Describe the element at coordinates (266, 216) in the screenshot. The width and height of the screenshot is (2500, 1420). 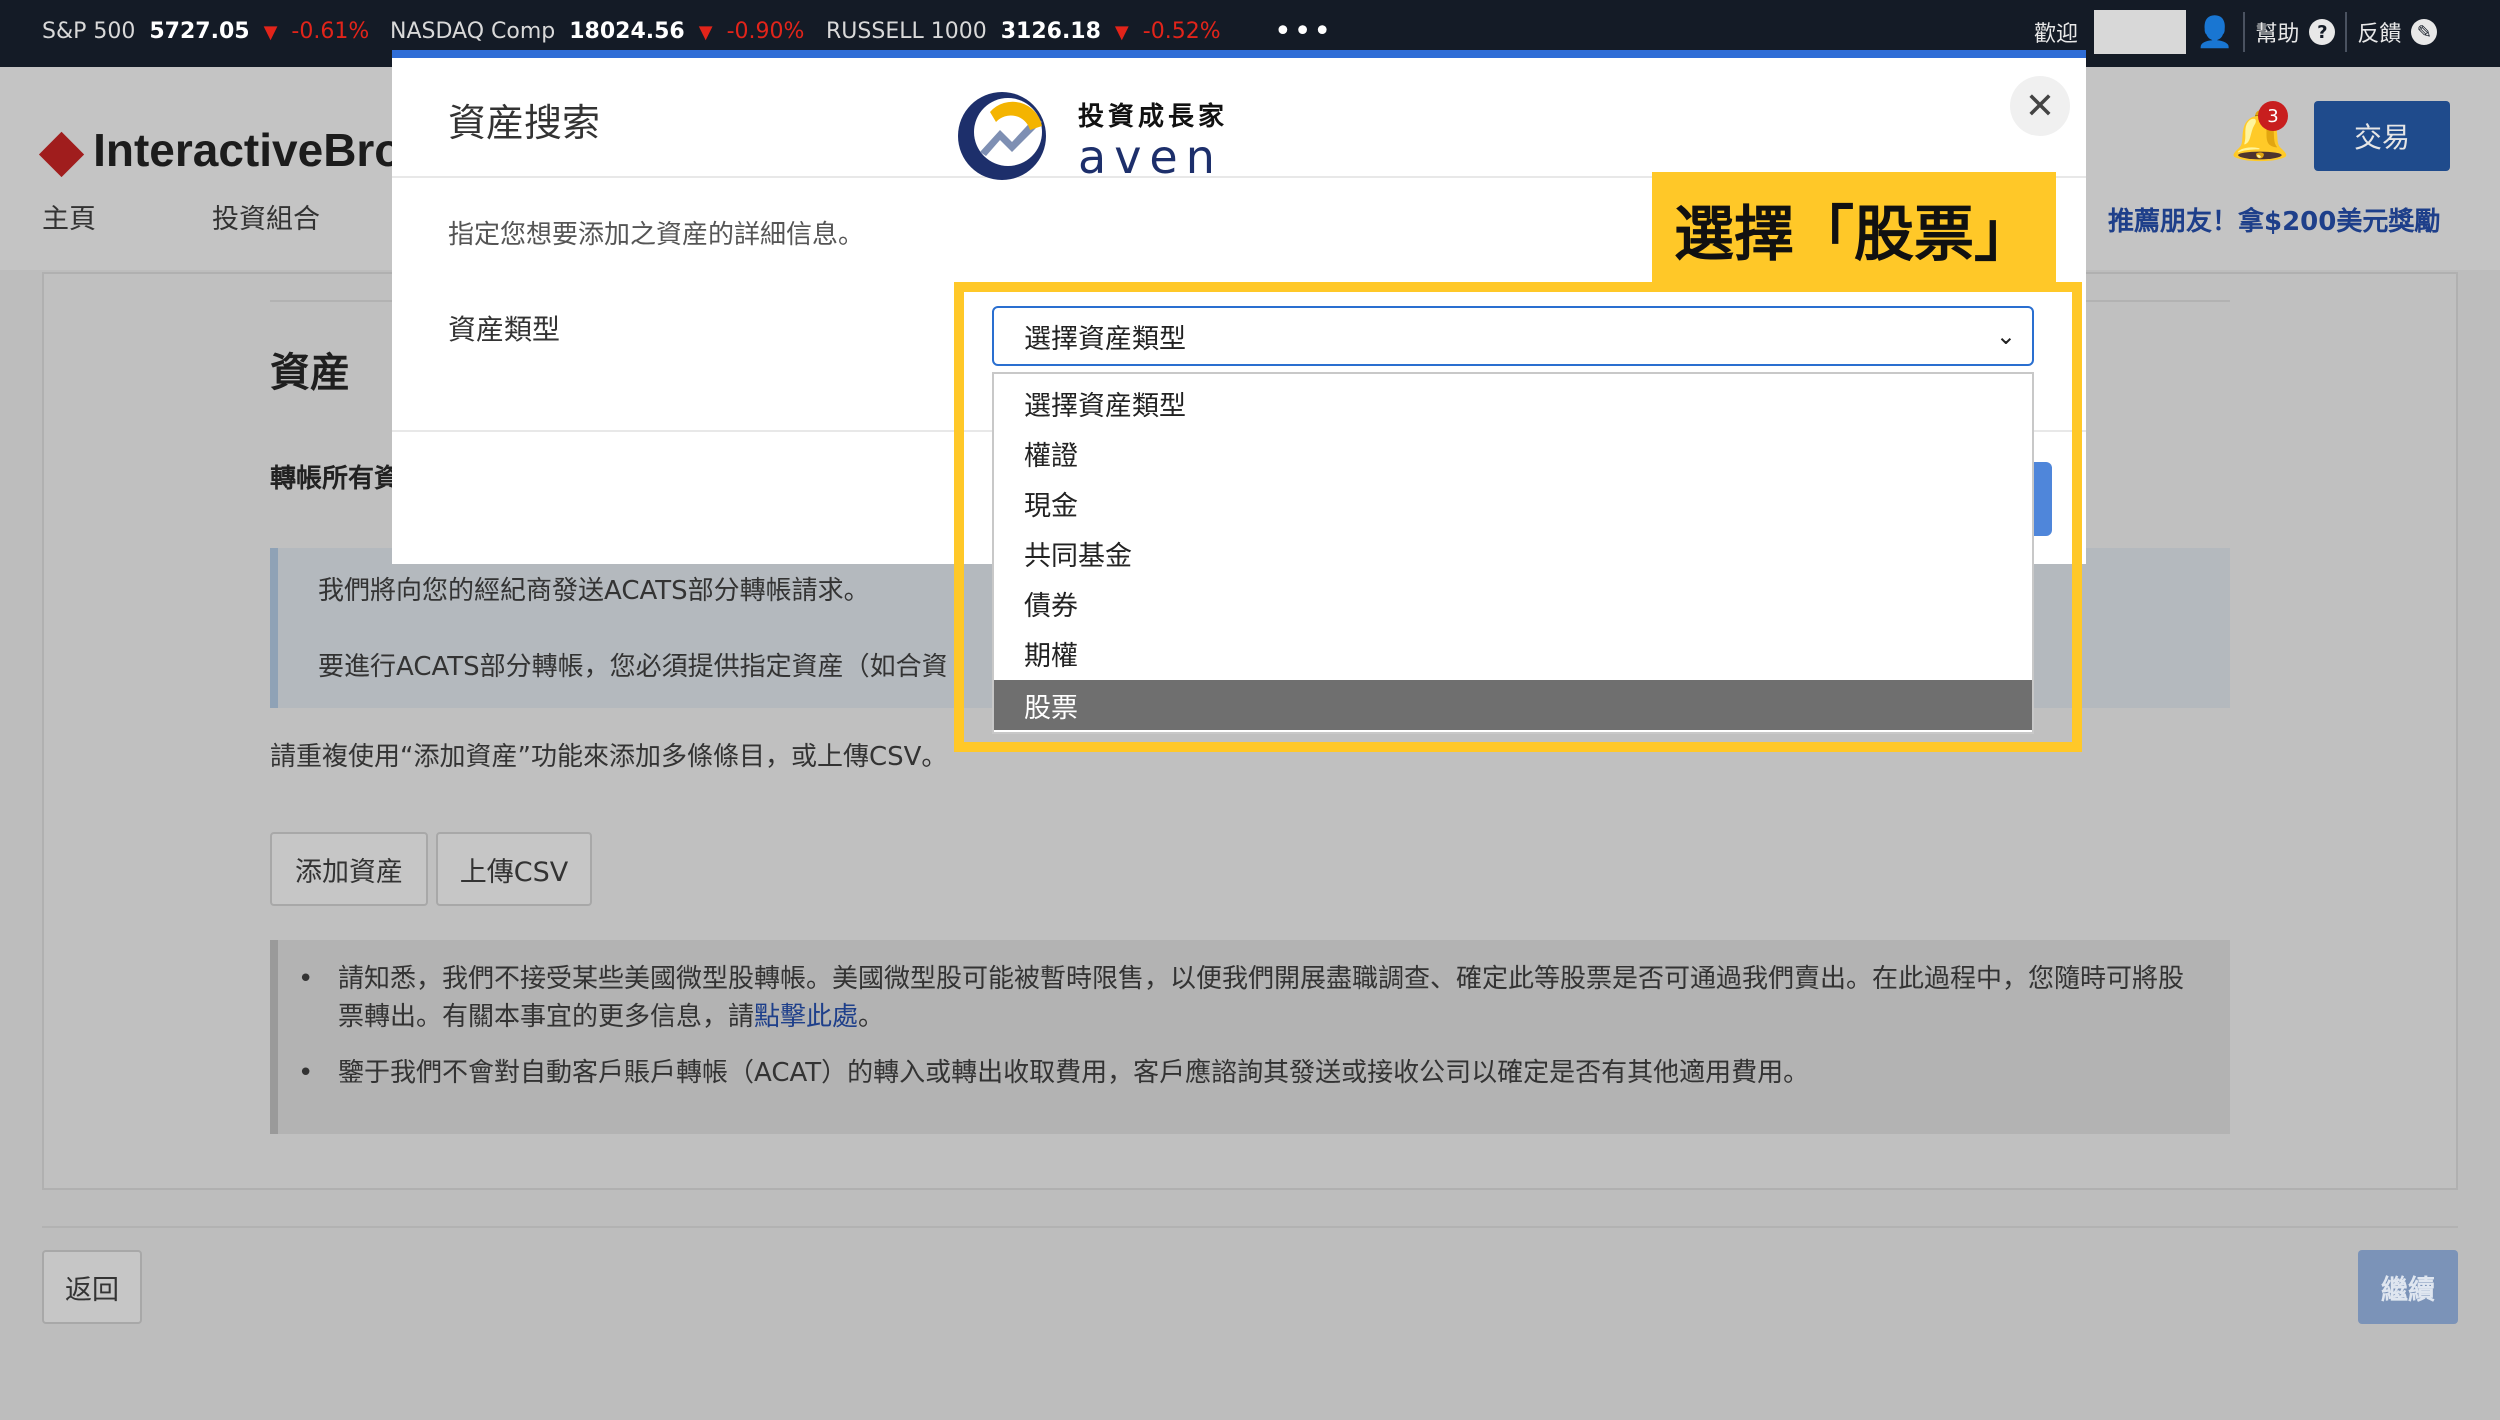
I see `nav-portfolio: 投資組合` at that location.